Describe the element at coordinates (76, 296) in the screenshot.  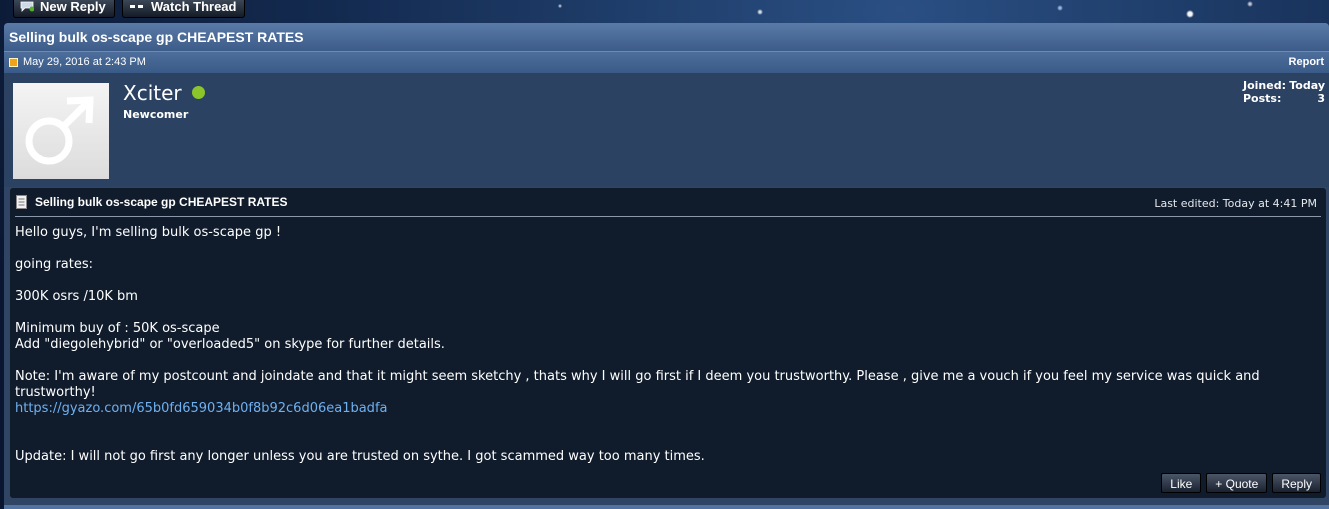
I see `message-line: 300K osrs /10K bm` at that location.